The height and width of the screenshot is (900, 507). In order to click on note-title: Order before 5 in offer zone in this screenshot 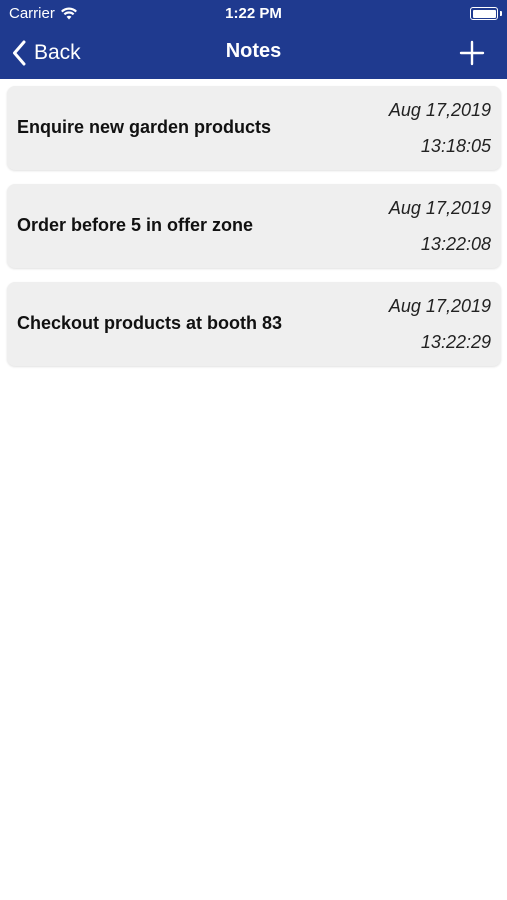, I will do `click(135, 225)`.